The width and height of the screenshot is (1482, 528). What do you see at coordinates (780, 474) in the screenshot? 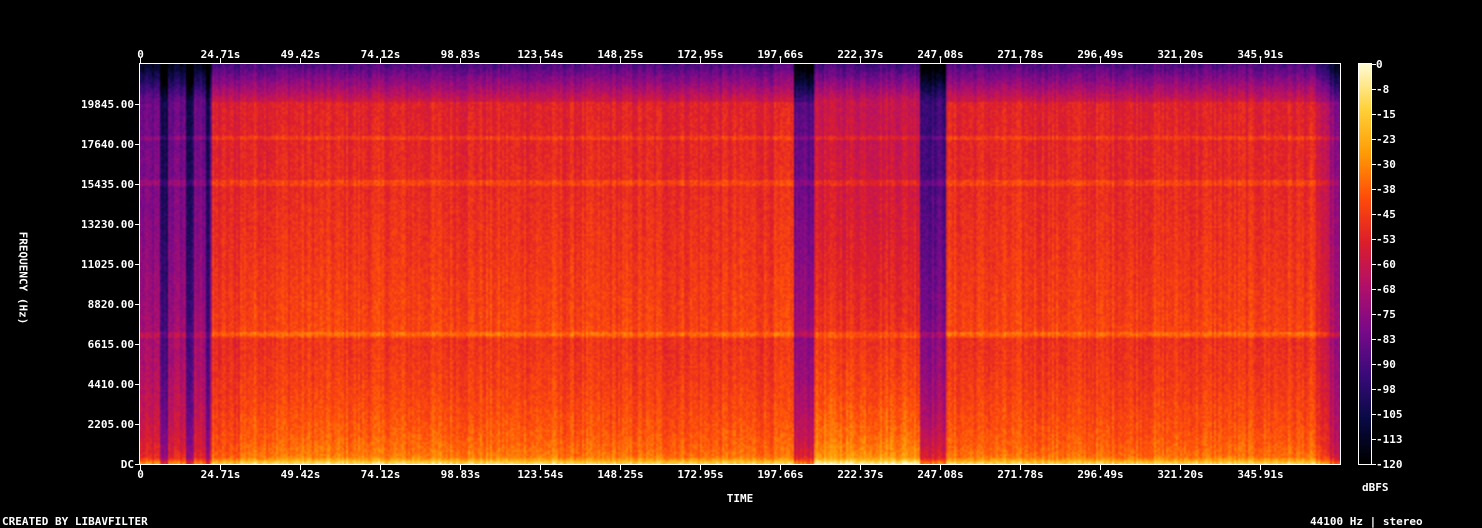
I see `x-tick-label-bottom: 197.66s` at bounding box center [780, 474].